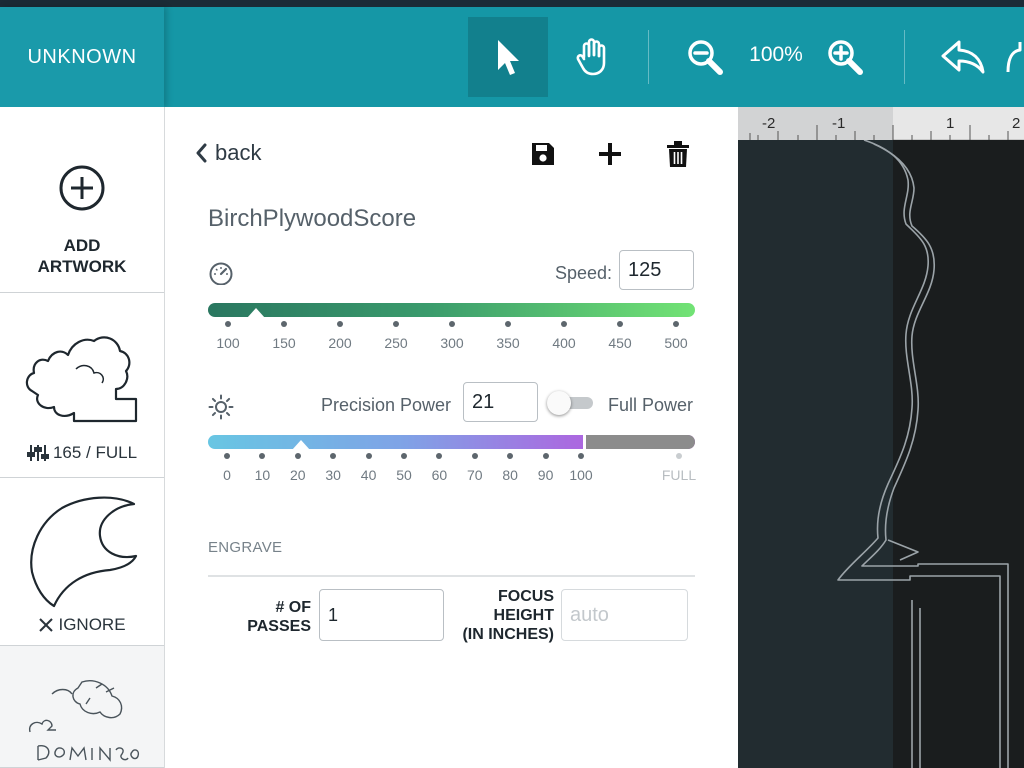 The height and width of the screenshot is (768, 1024). I want to click on close-icon, so click(46, 625).